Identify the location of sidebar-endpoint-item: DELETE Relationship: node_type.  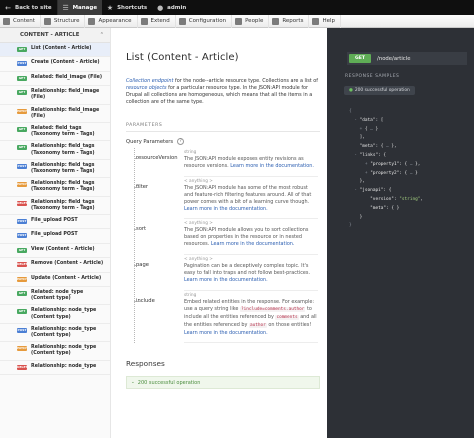
(55, 368).